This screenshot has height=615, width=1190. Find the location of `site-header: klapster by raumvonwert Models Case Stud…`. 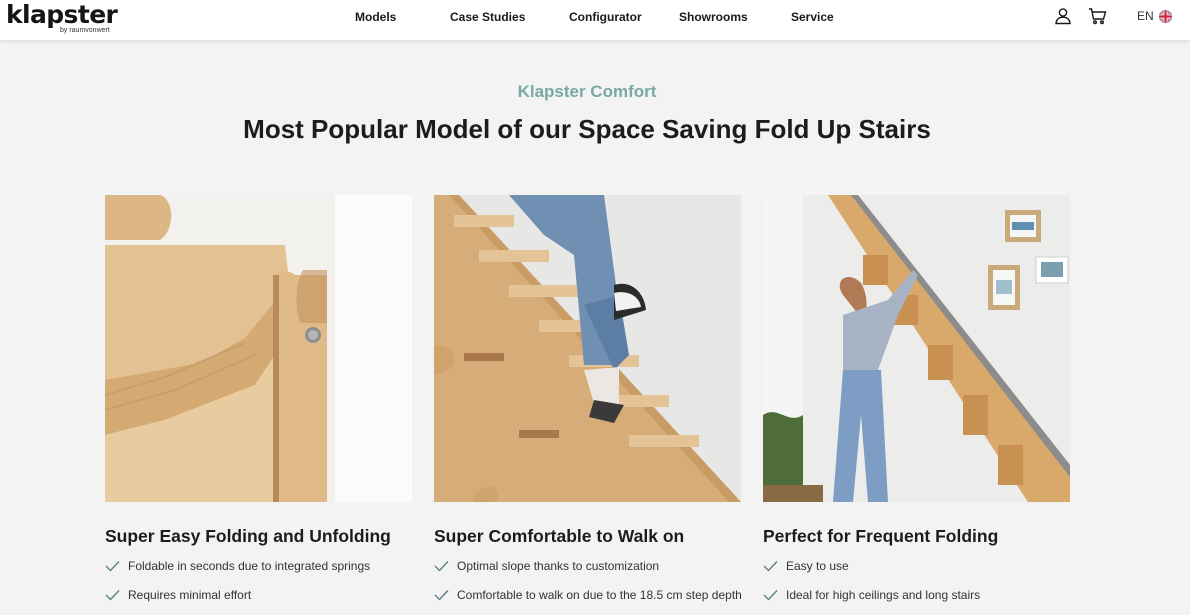

site-header: klapster by raumvonwert Models Case Stud… is located at coordinates (595, 20).